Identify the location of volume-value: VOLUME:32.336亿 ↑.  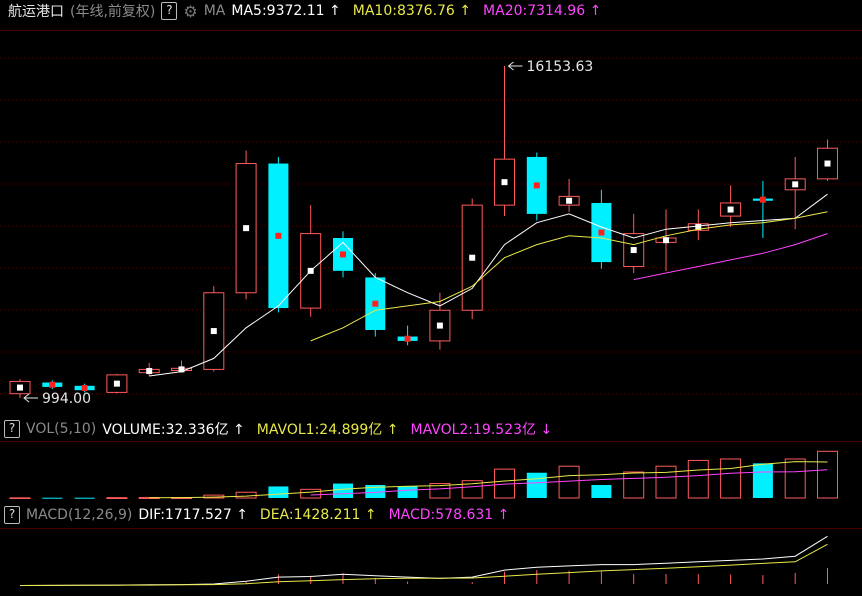
(173, 430).